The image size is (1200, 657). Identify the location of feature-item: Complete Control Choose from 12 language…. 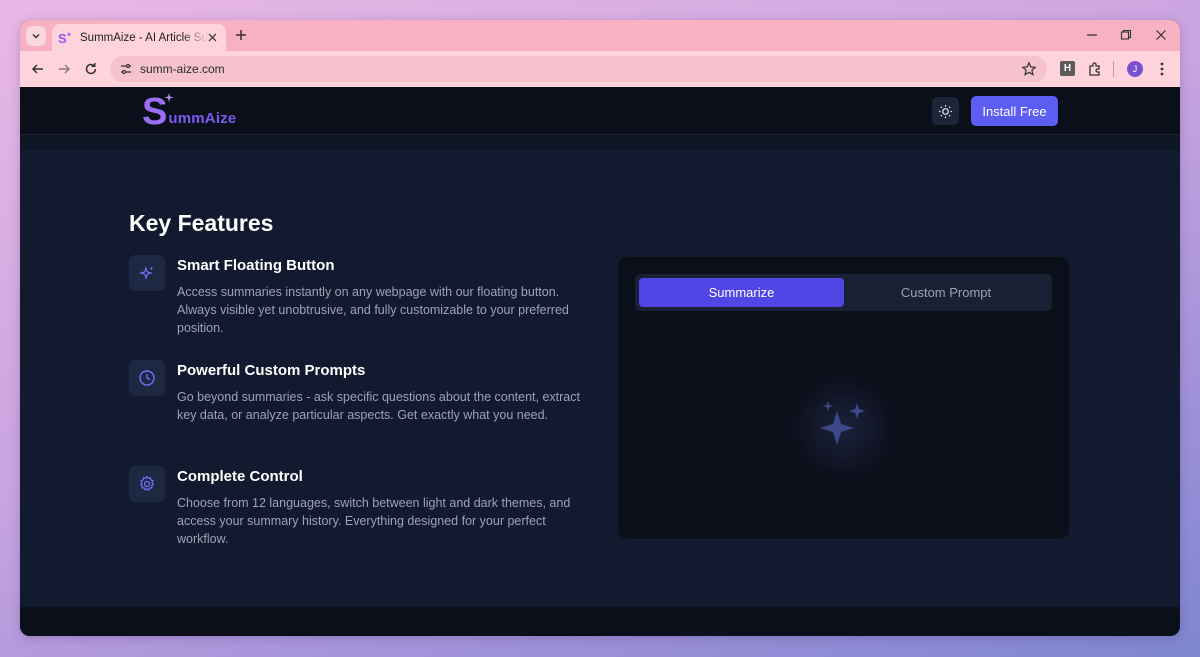
(364, 511).